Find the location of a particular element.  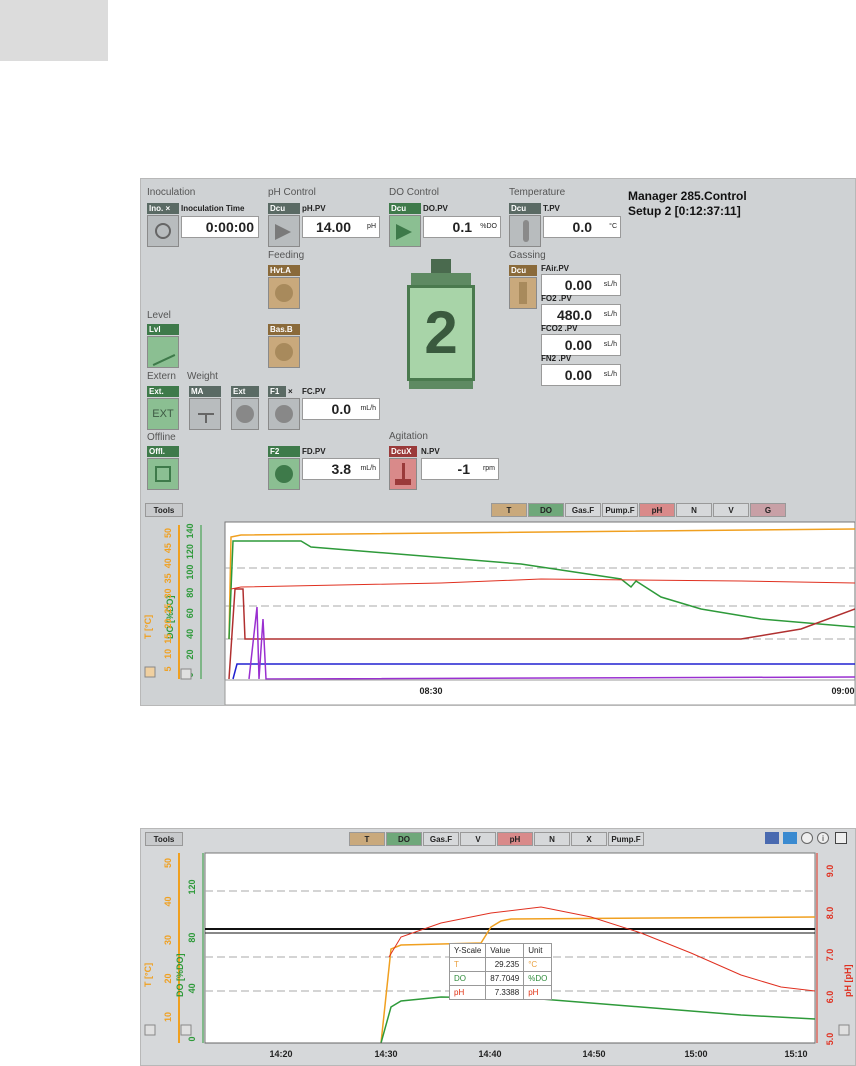

tooltip-ph-value: 7.3388 is located at coordinates (505, 992).